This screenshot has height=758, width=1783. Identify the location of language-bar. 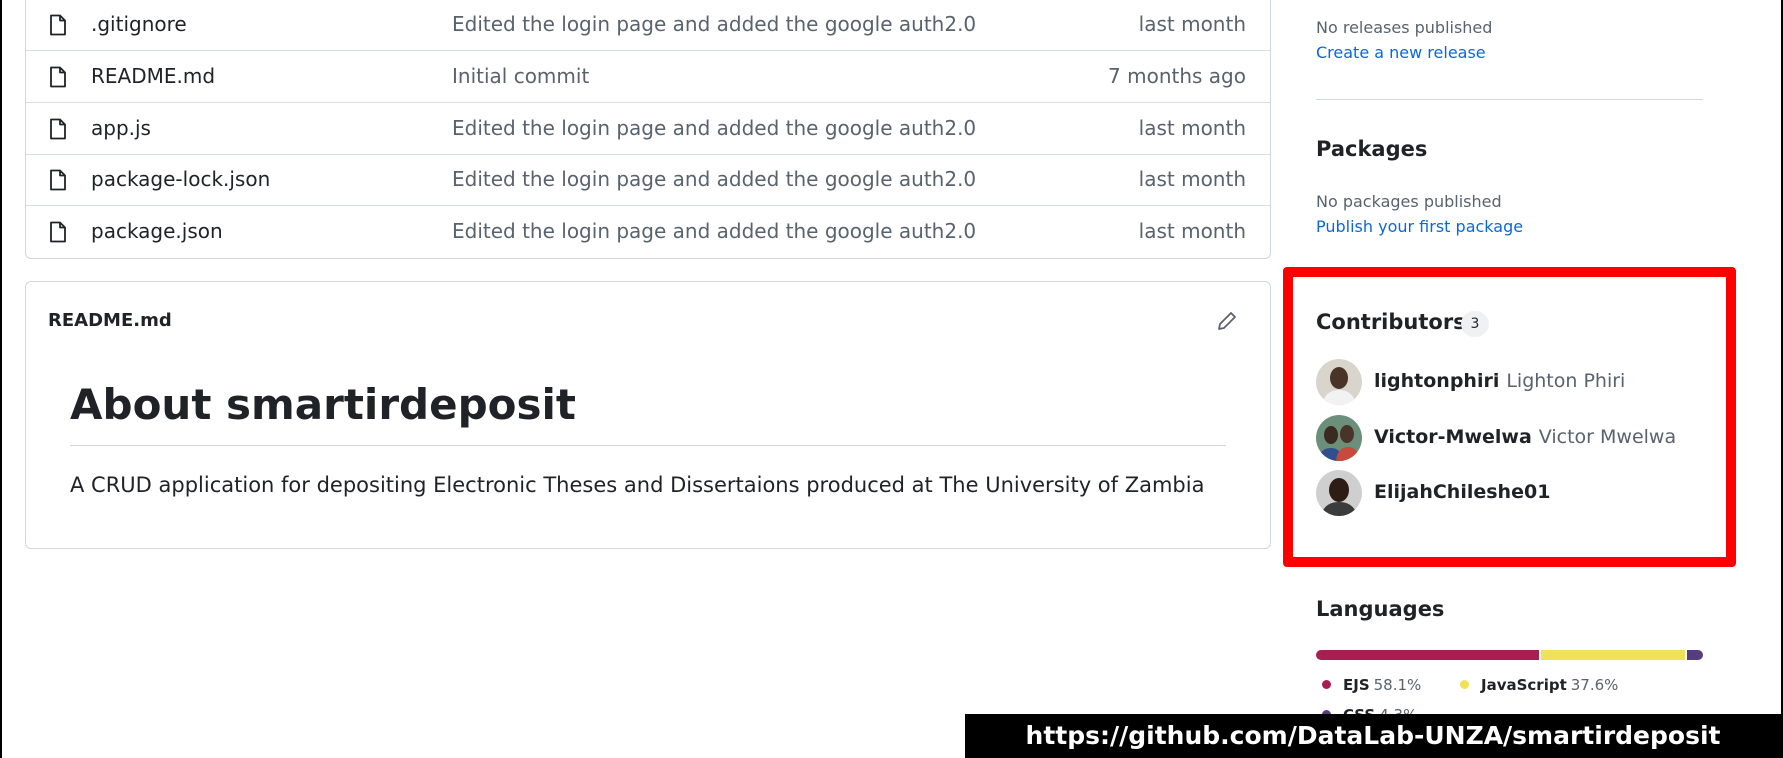
(1509, 655).